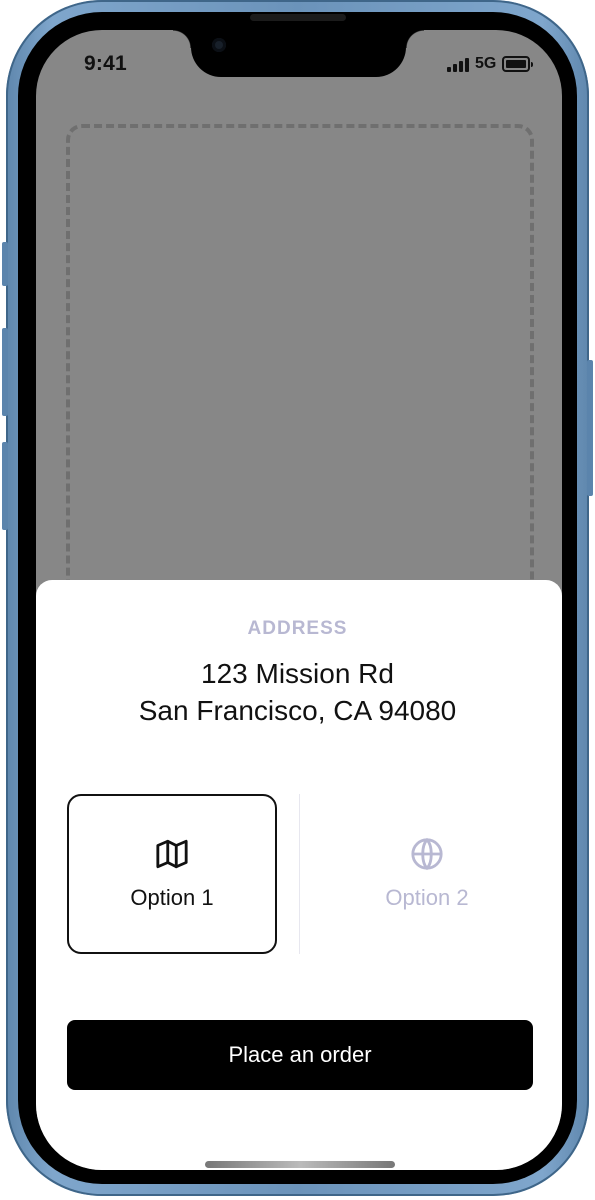  I want to click on status-indicators: 5G, so click(490, 64).